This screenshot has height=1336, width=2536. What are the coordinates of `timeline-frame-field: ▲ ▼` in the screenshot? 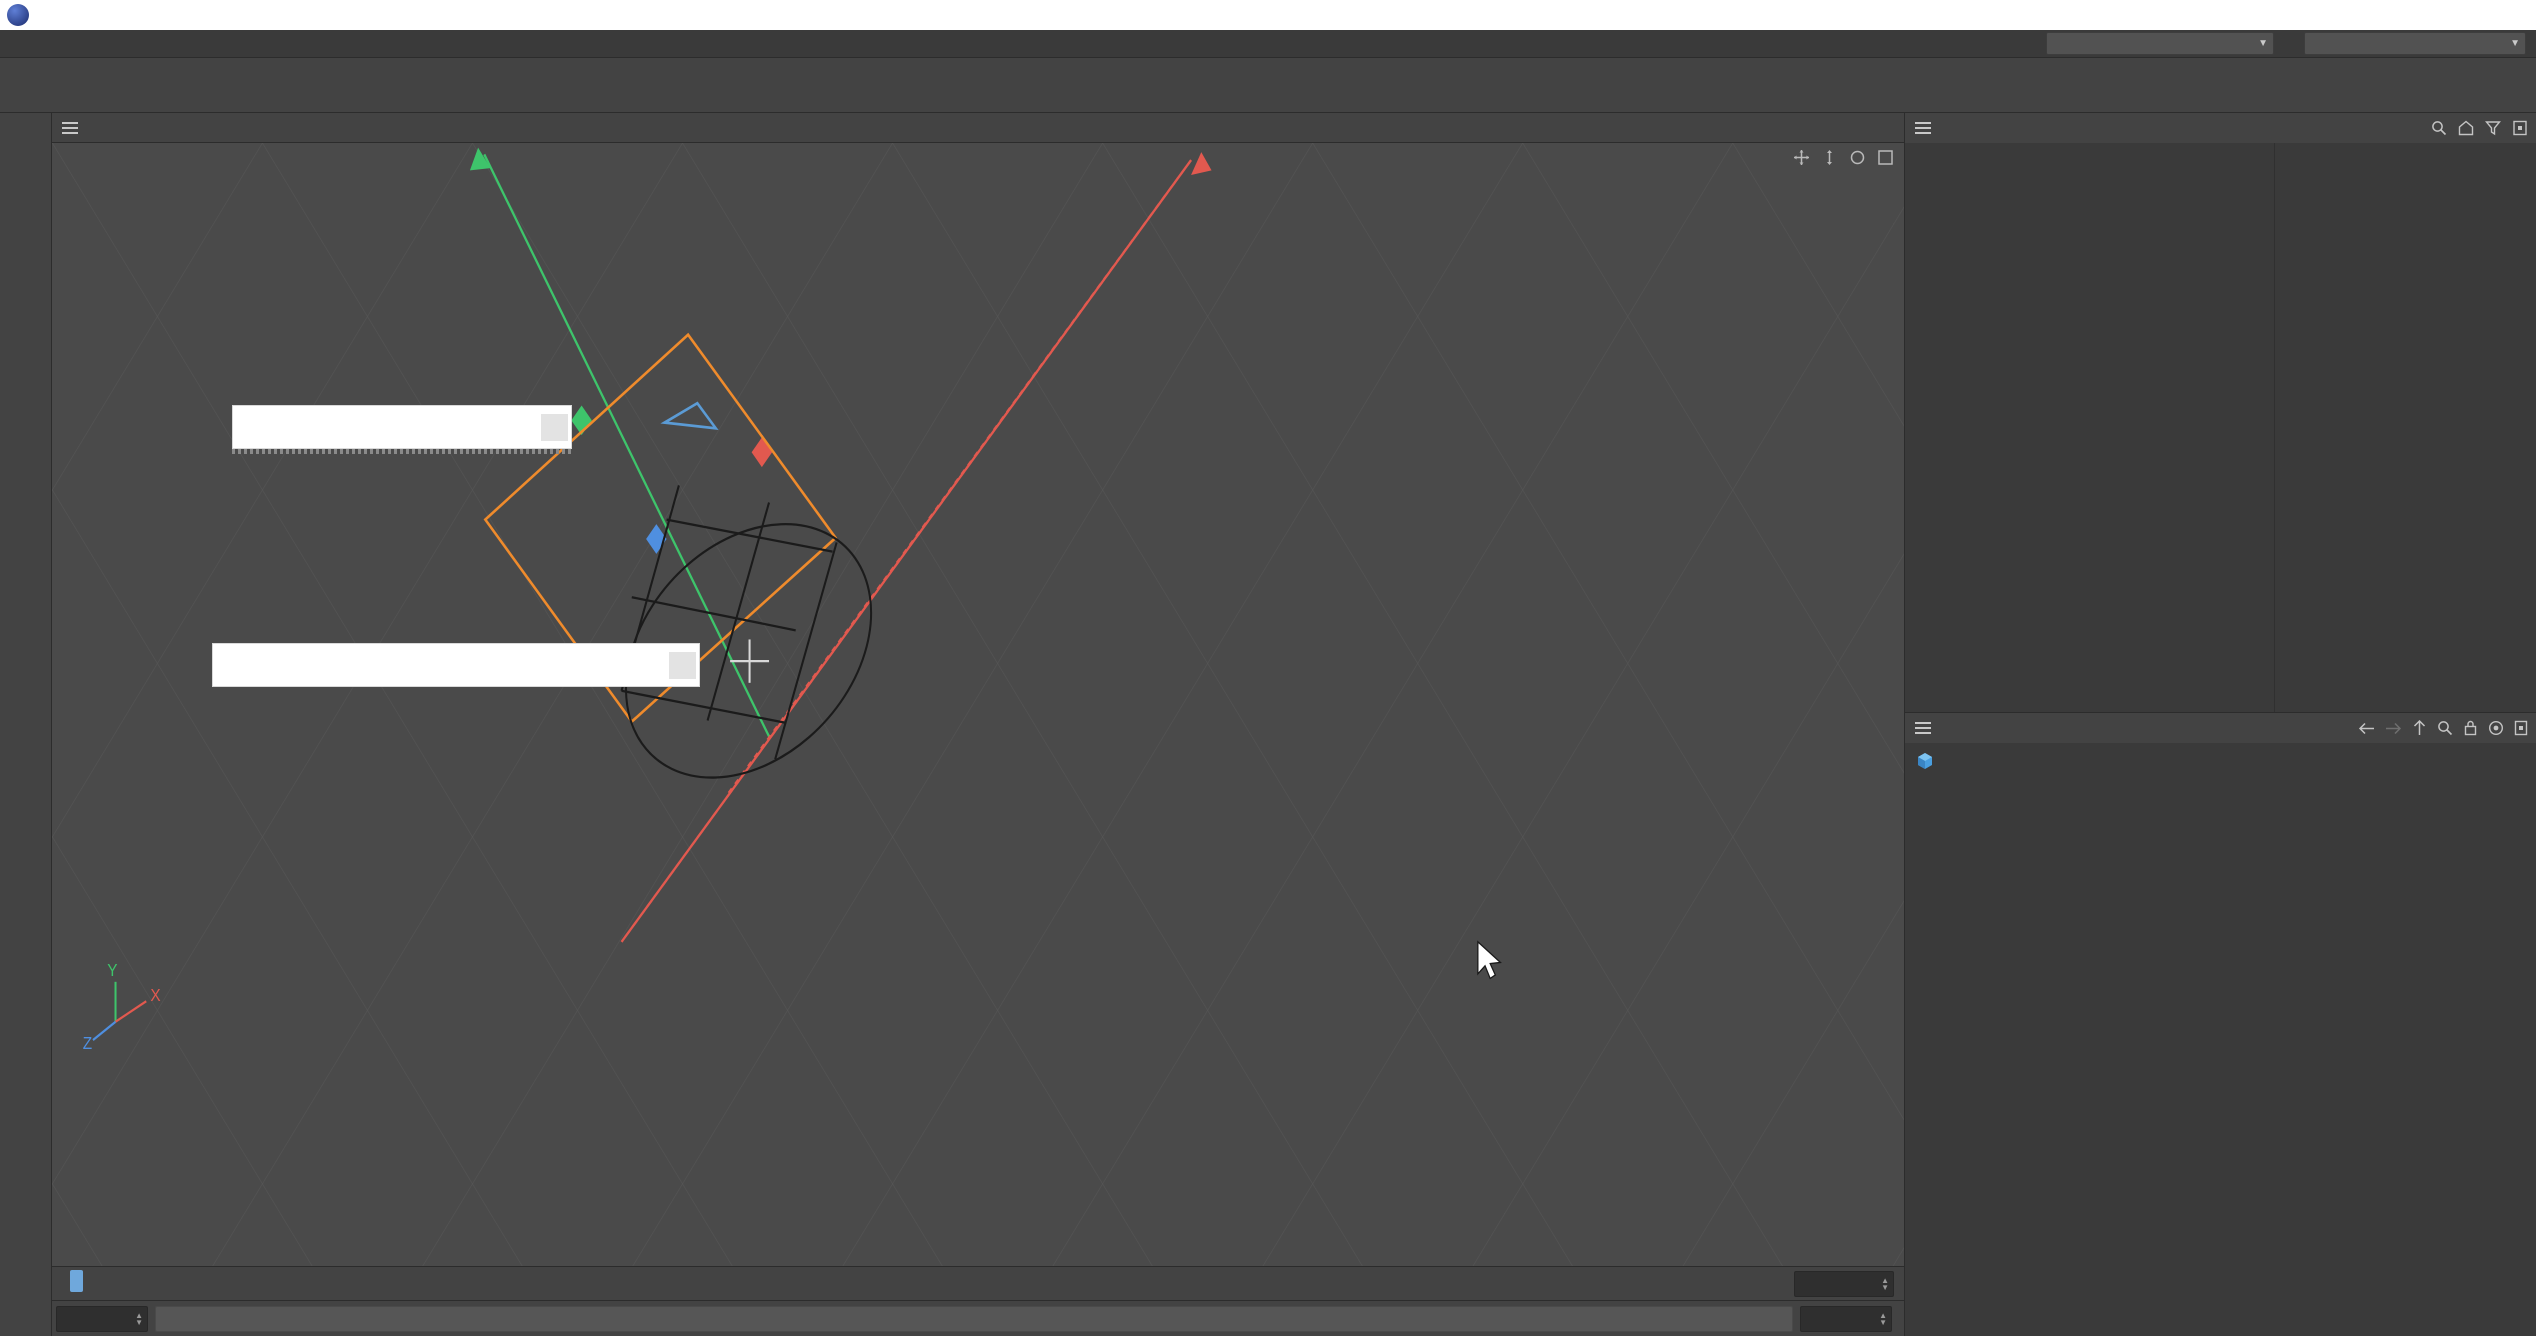 It's located at (1844, 1283).